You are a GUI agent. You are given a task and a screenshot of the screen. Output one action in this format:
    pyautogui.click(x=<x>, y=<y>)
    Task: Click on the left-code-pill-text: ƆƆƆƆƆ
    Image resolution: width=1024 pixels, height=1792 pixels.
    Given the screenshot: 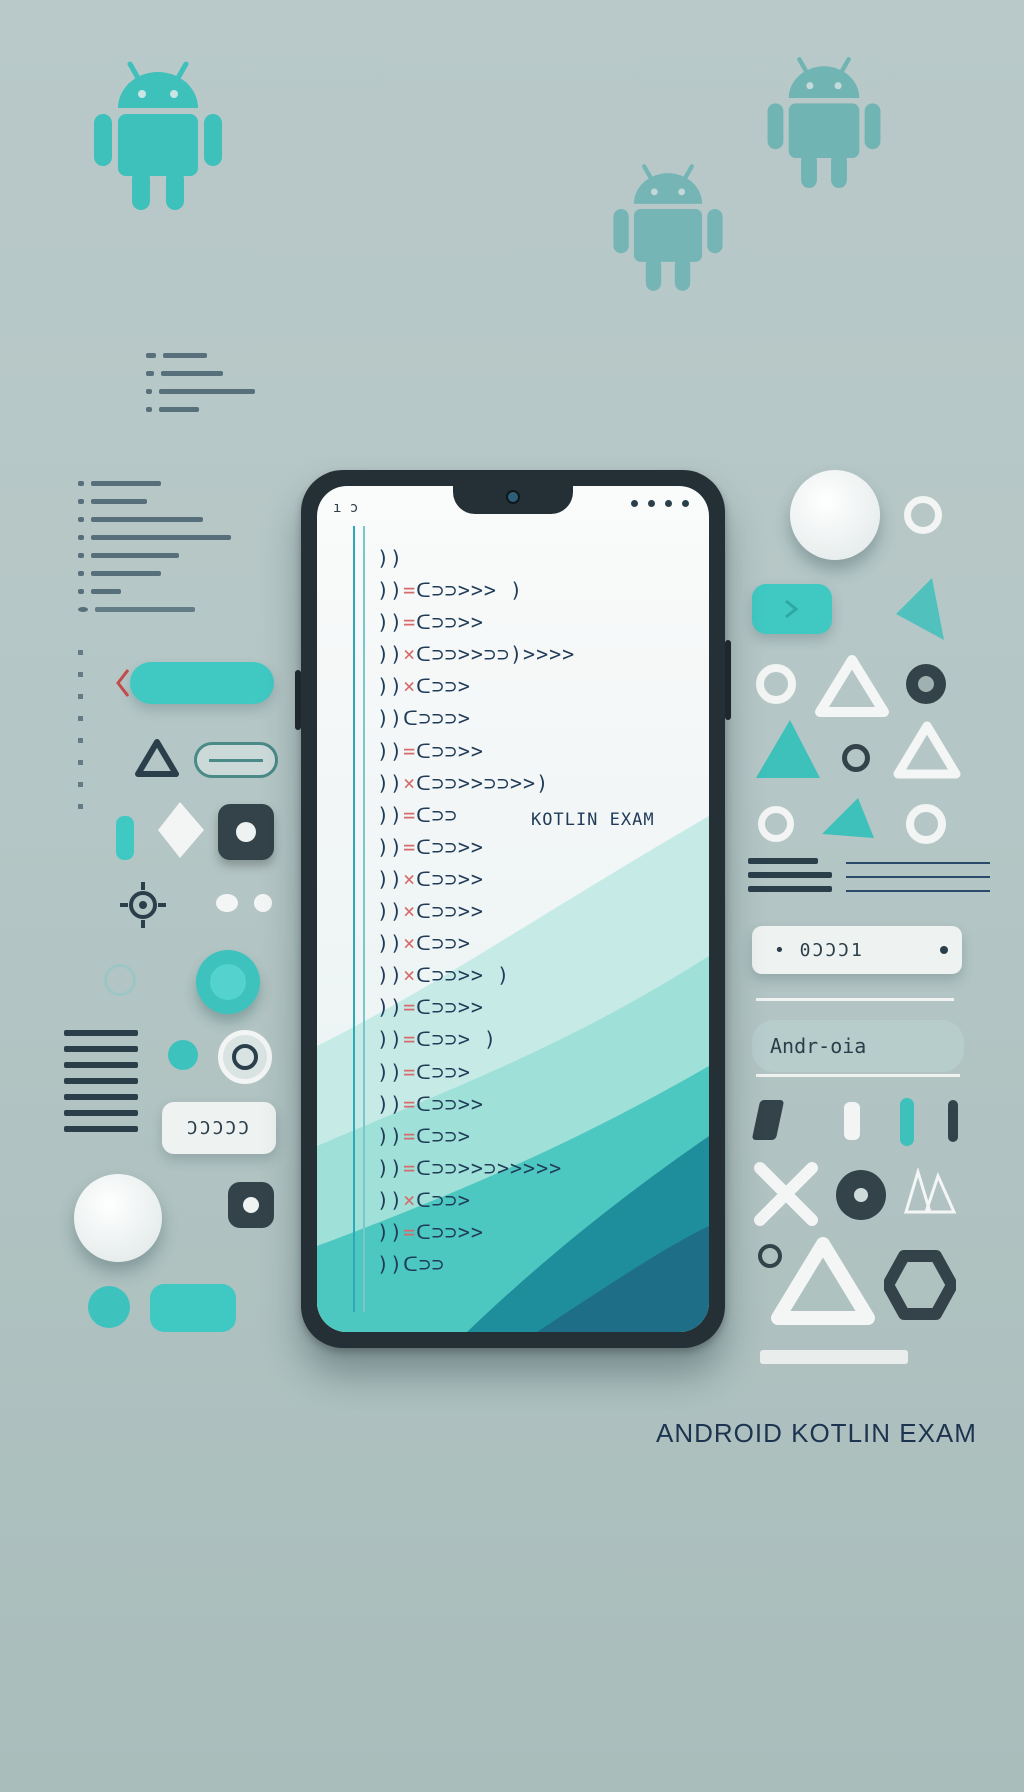 What is the action you would take?
    pyautogui.click(x=219, y=1128)
    